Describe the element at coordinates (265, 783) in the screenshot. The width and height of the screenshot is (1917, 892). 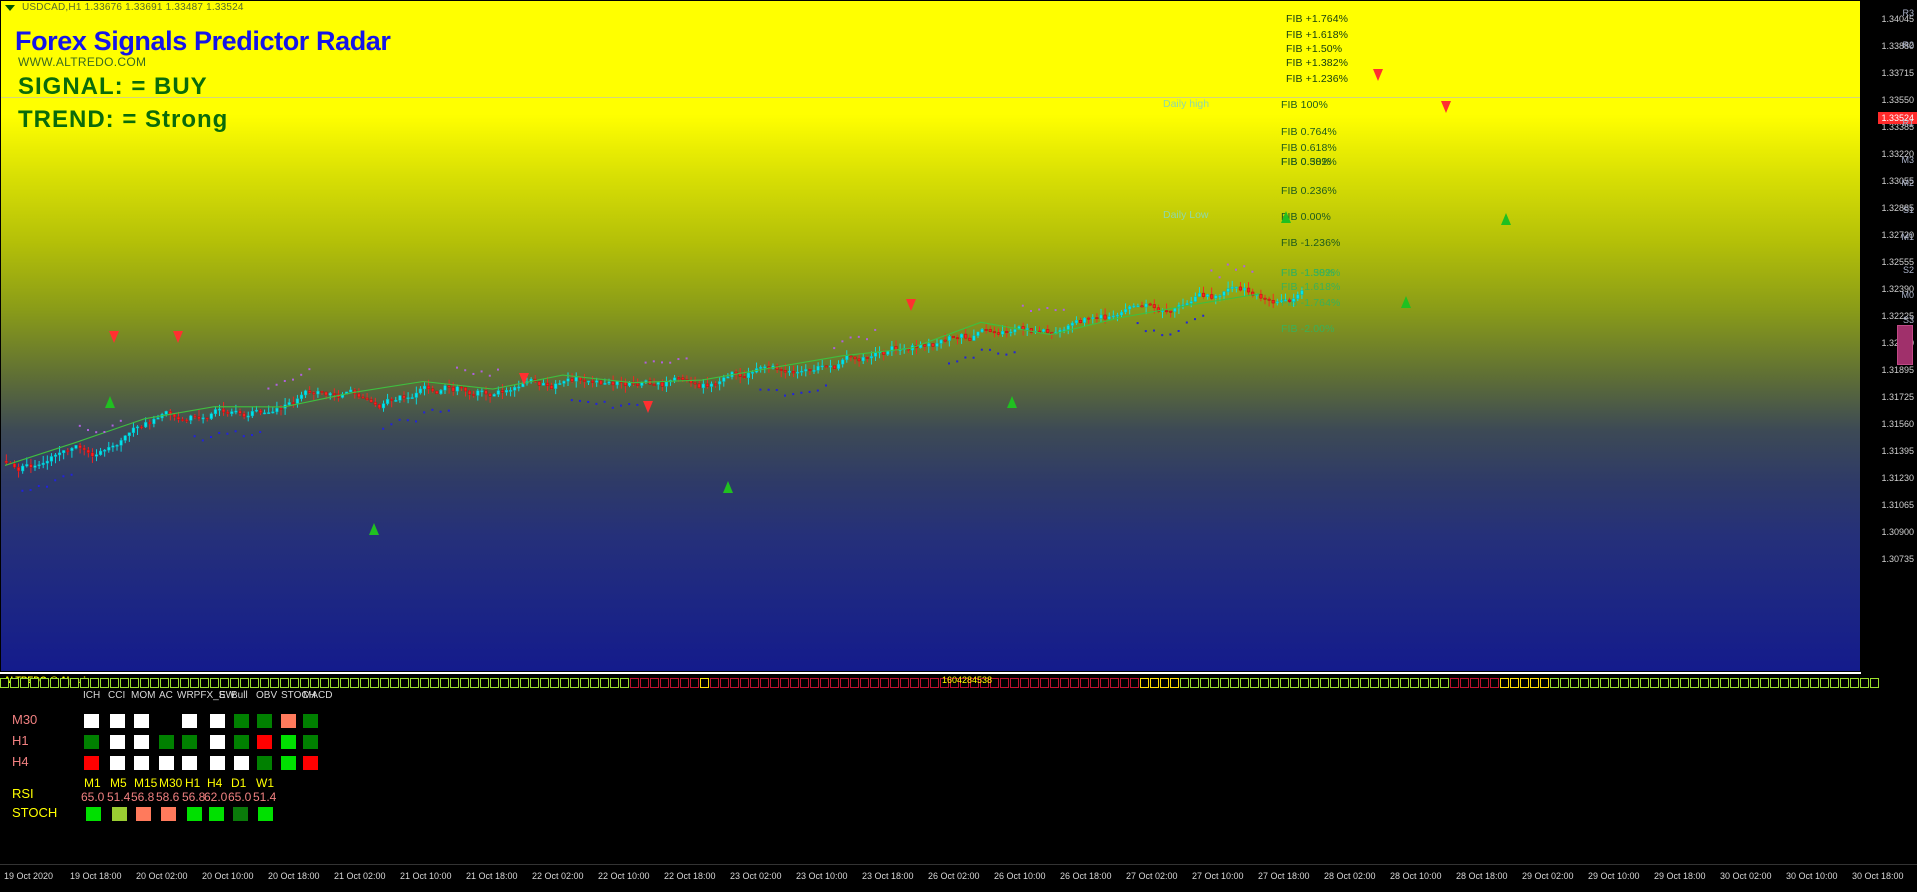
I see `rsi-timeframe-header: W1` at that location.